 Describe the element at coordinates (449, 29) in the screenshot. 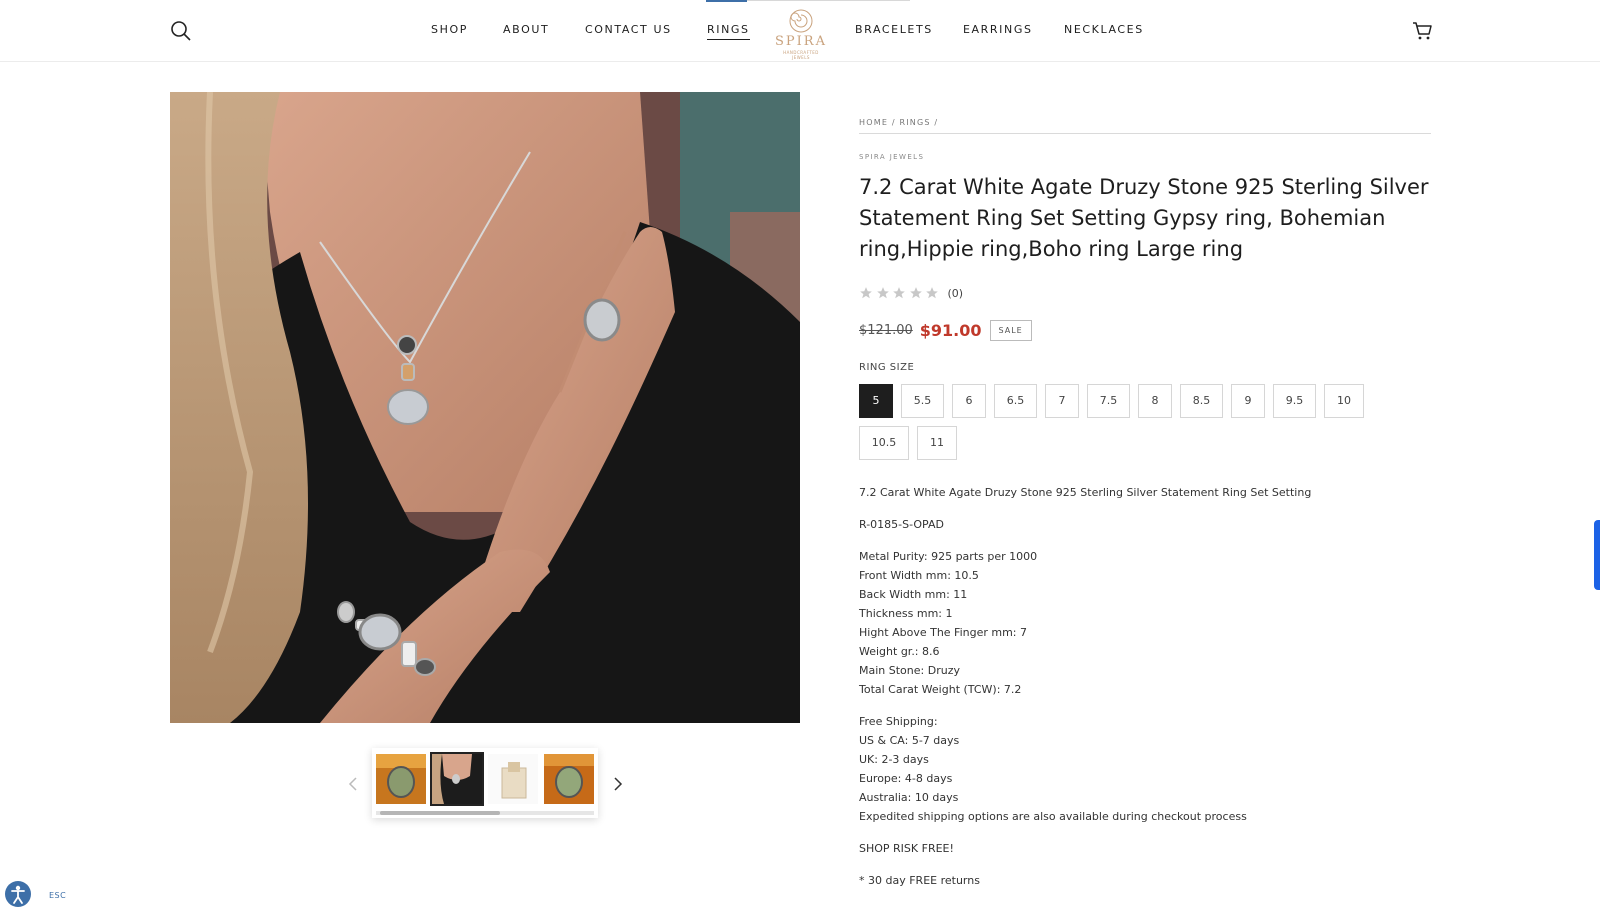

I see `nav-shop: SHOP` at that location.